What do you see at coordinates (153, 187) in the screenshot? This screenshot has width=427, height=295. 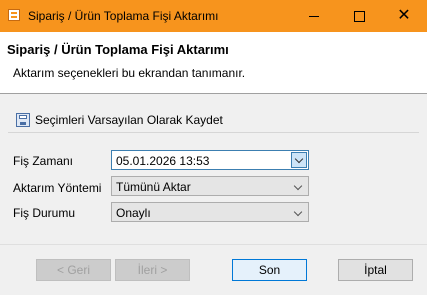 I see `method-value: Tümünü Aktar` at bounding box center [153, 187].